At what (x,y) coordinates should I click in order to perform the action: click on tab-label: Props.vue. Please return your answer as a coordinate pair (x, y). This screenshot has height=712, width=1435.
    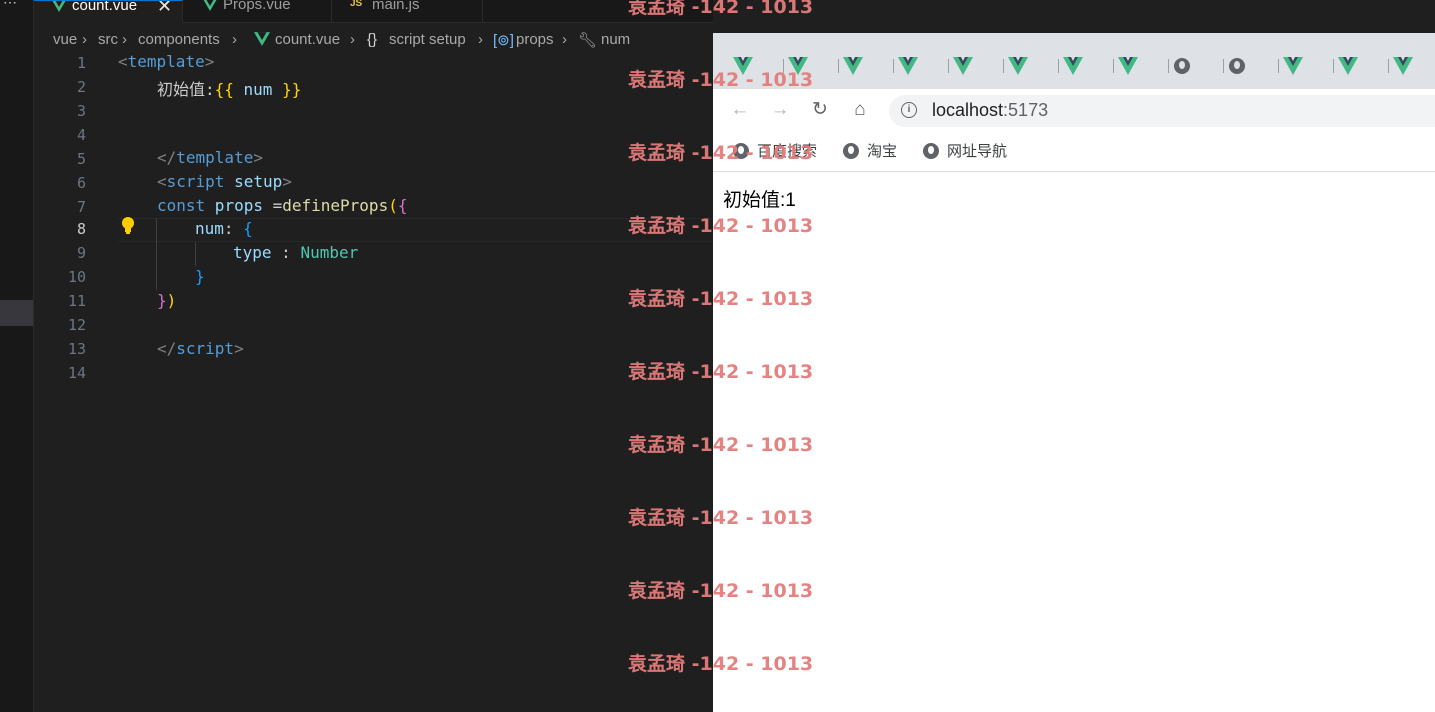
    Looking at the image, I should click on (257, 6).